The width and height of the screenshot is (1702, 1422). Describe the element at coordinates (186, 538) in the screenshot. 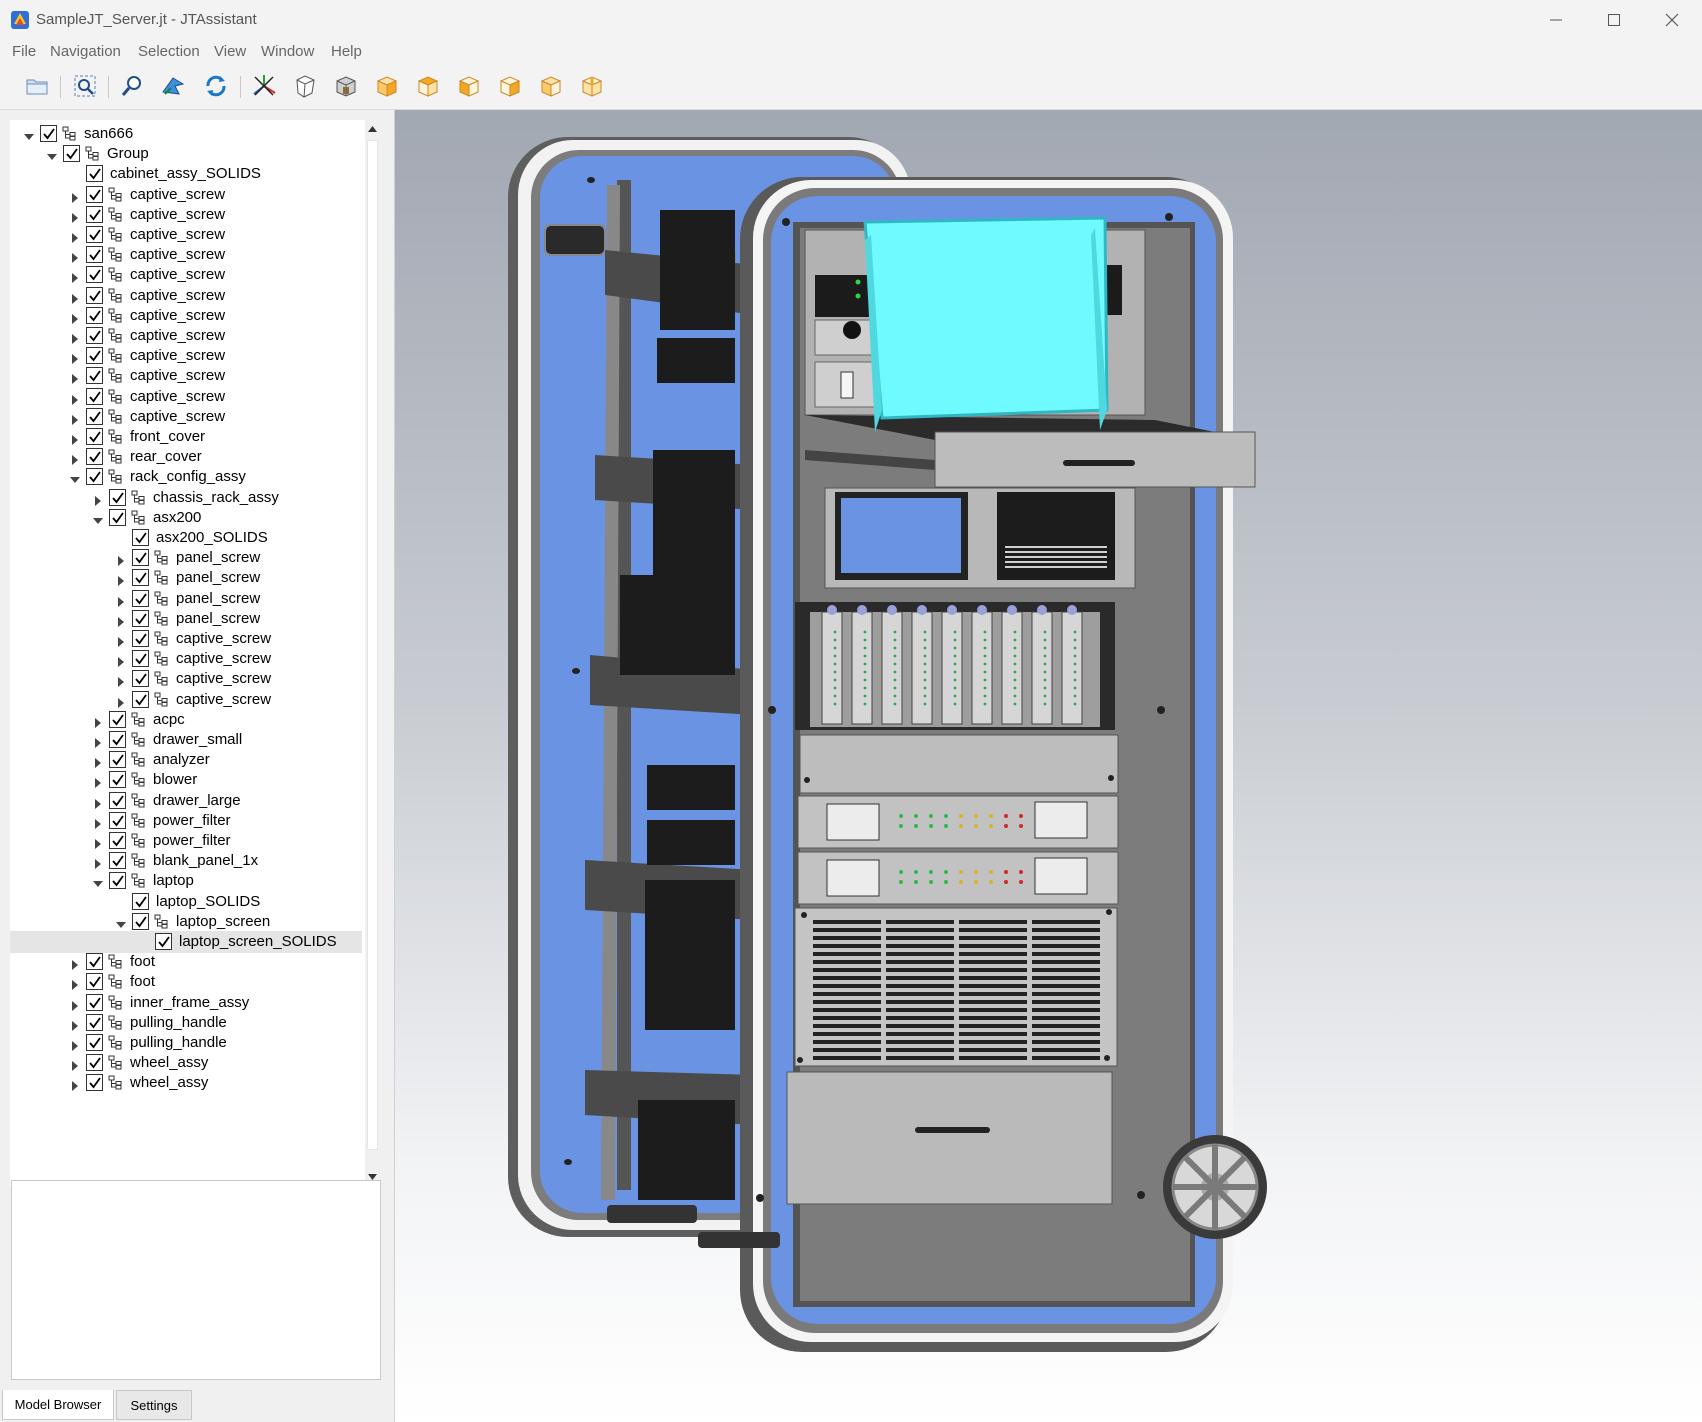

I see `tree-node: asx200_SOLIDS` at that location.